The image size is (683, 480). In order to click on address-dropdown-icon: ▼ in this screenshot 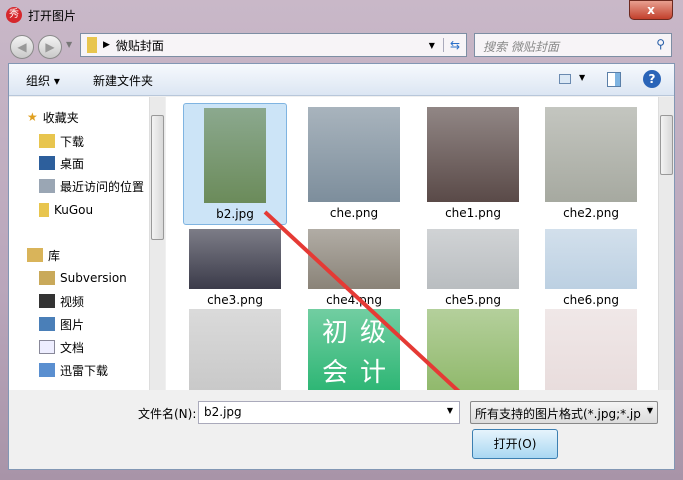, I will do `click(432, 45)`.